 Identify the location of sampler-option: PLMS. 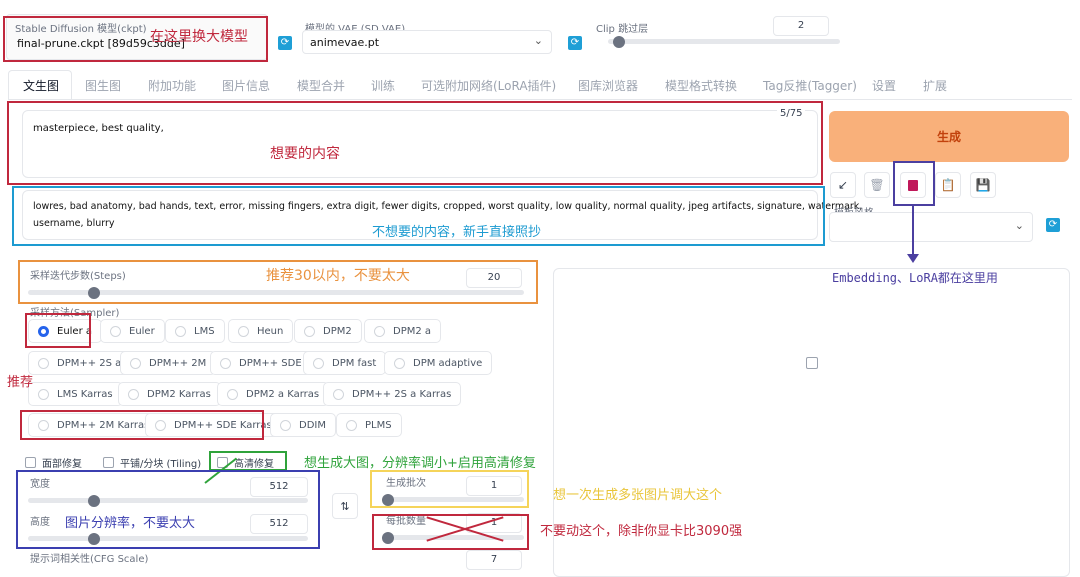
(369, 425).